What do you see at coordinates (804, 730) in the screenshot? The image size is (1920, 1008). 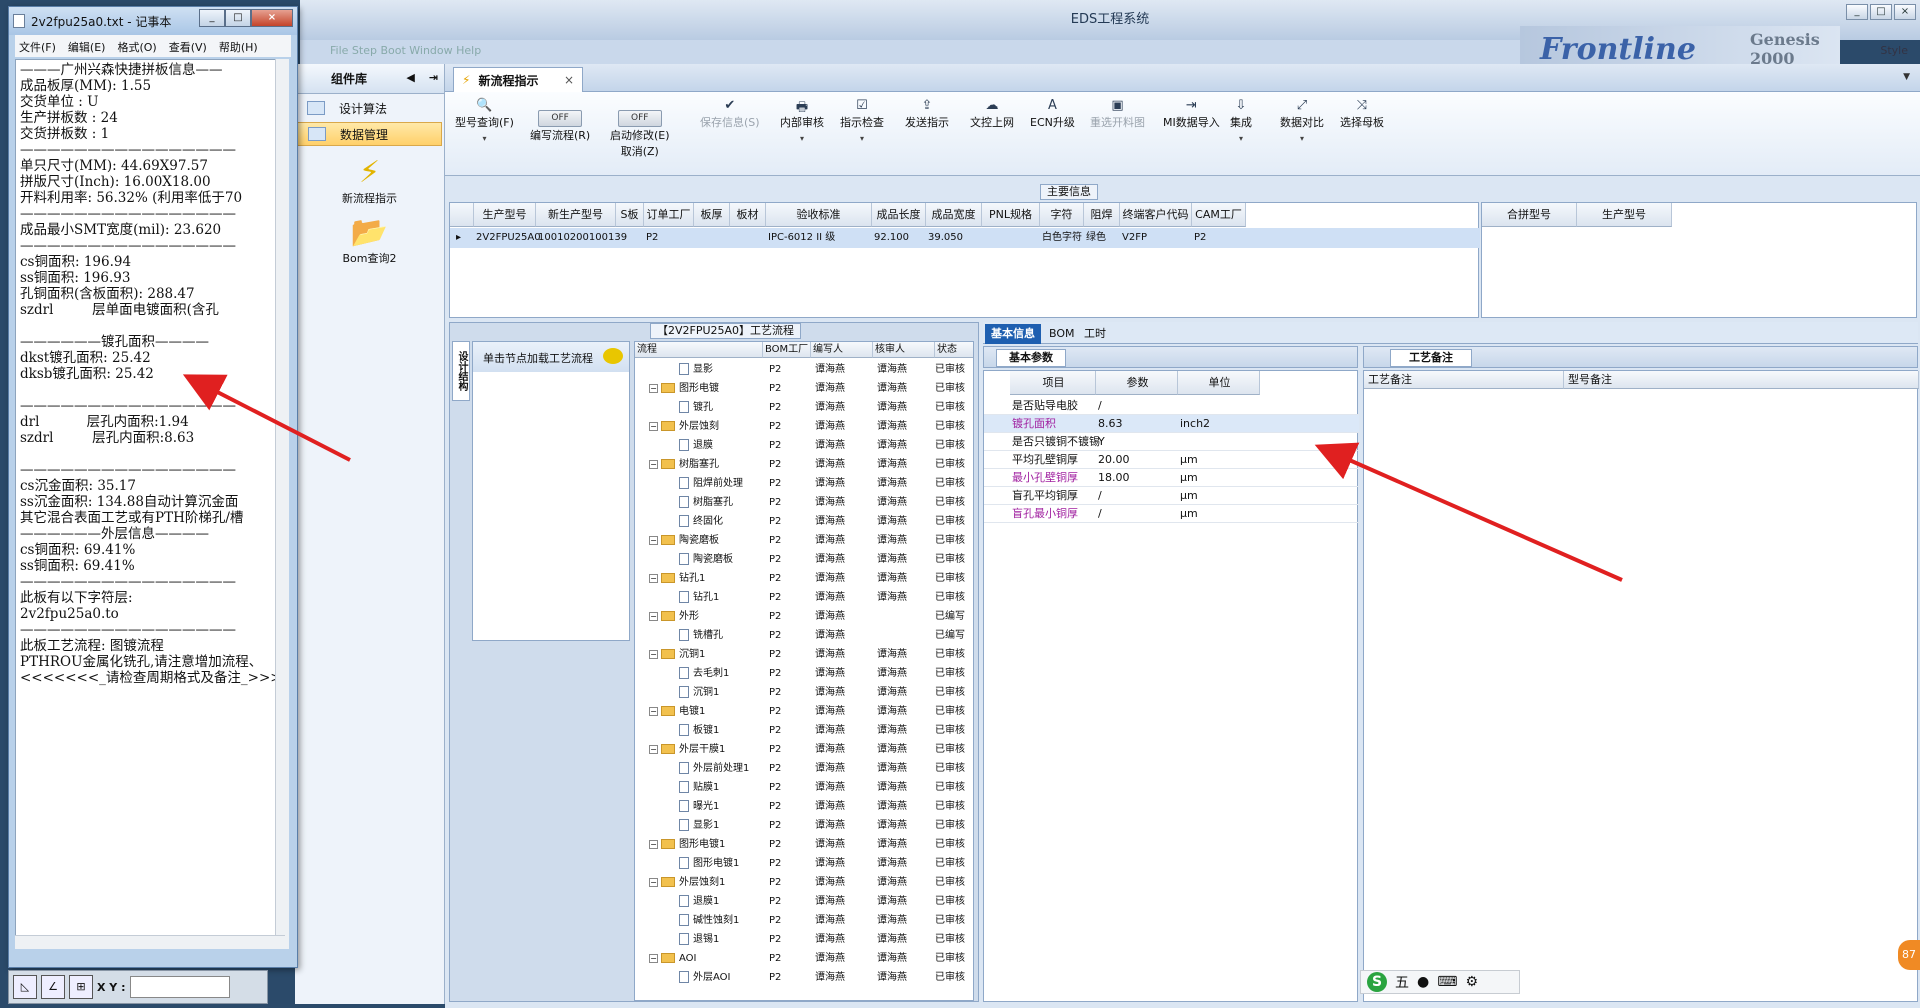 I see `table-row: 板镀1 P2 谭海燕 谭海燕 已审核` at bounding box center [804, 730].